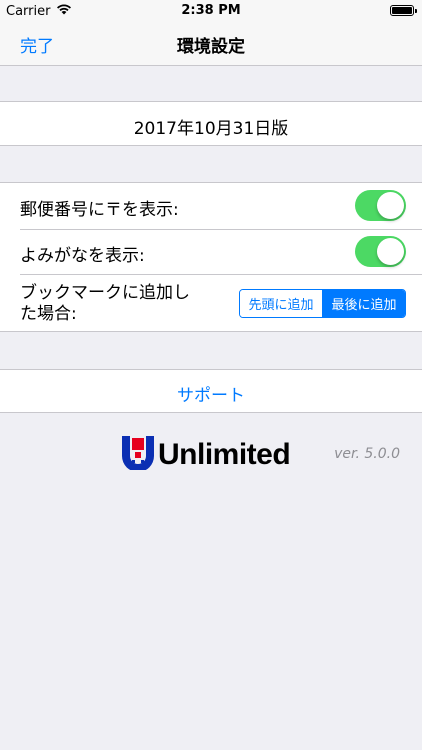 This screenshot has width=422, height=750. I want to click on status-time: 2:38 PM, so click(211, 10).